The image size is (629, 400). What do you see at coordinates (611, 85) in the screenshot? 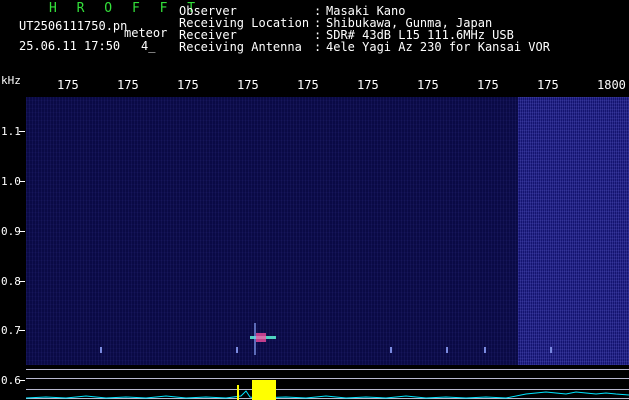
I see `x-tick-label: 1800` at bounding box center [611, 85].